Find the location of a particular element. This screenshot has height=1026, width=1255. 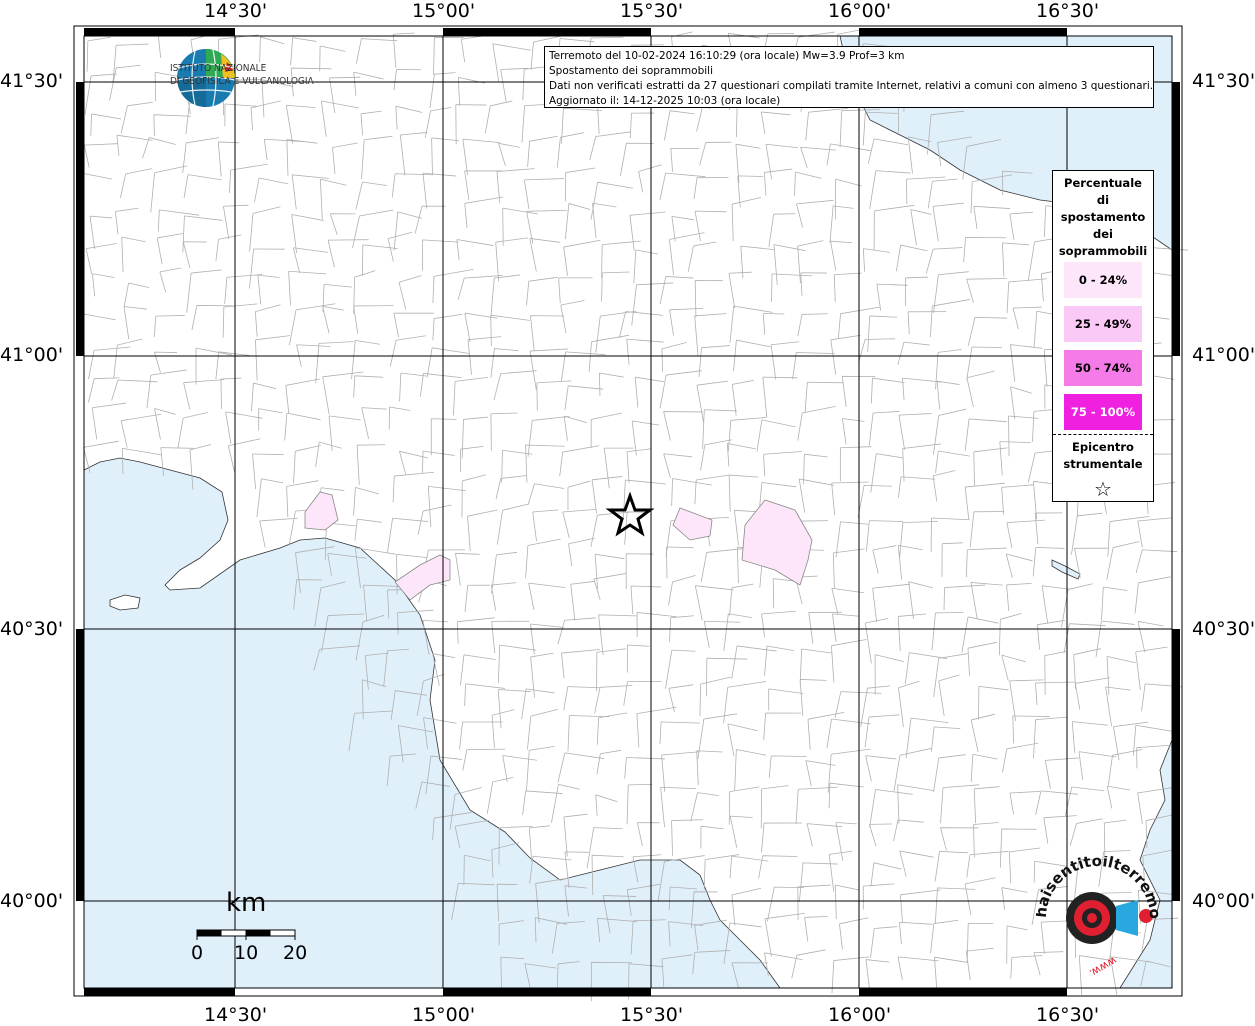

legend-title-line1: Percentuale is located at coordinates (1103, 183).